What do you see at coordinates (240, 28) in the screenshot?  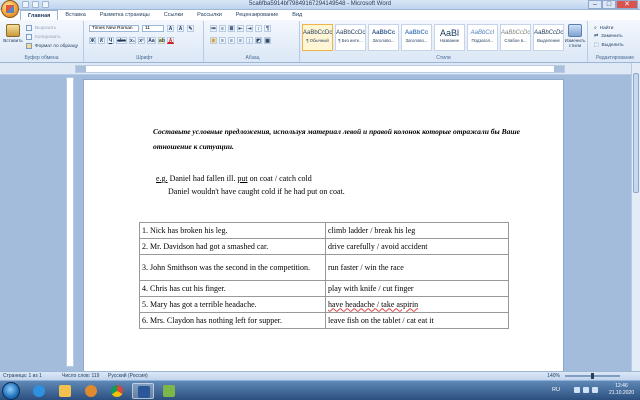 I see `decrease-indent-icon: ⇤` at bounding box center [240, 28].